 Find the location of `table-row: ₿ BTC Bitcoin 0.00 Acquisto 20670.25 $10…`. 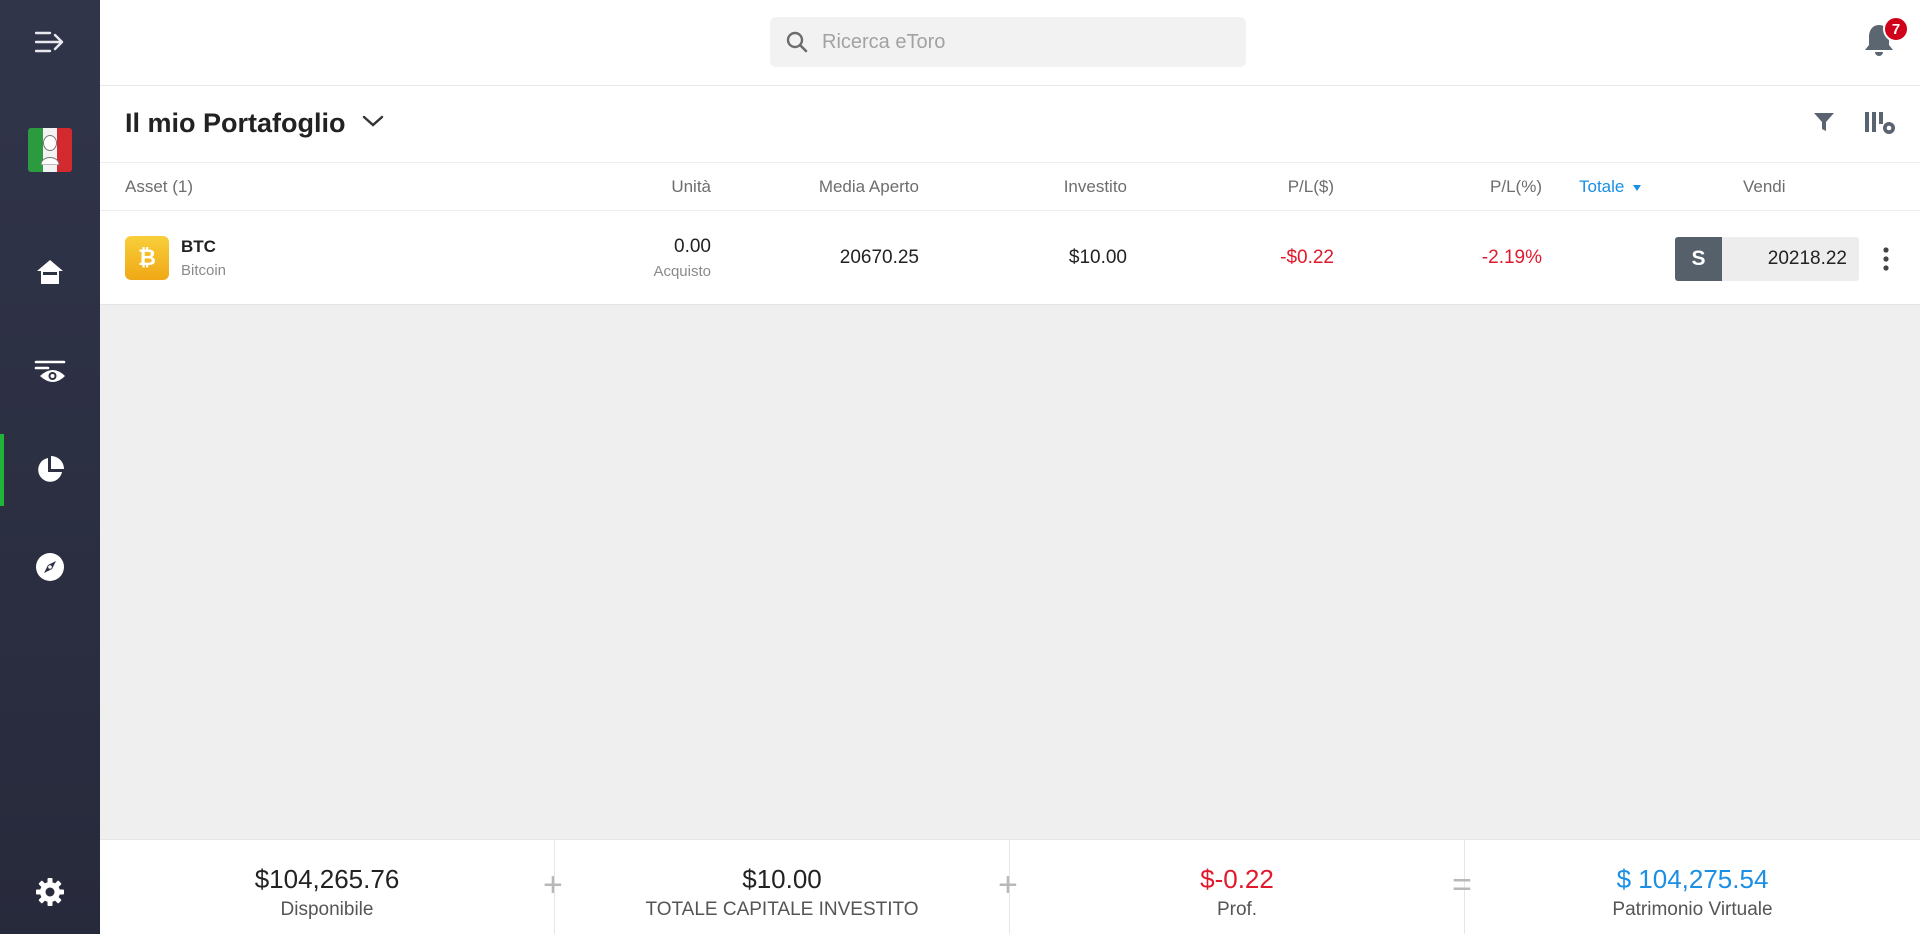

table-row: ₿ BTC Bitcoin 0.00 Acquisto 20670.25 $10… is located at coordinates (1010, 258).